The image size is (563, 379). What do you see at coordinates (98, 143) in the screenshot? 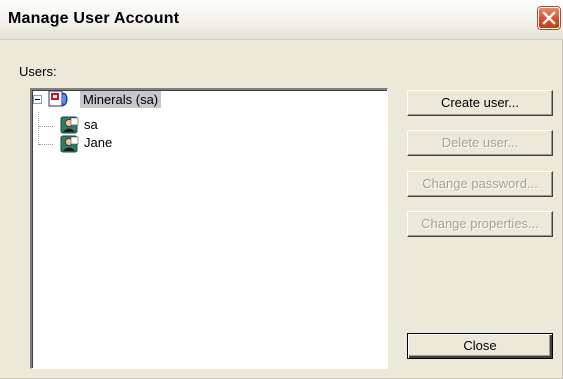
I see `tree-node-user-jane: Jane` at bounding box center [98, 143].